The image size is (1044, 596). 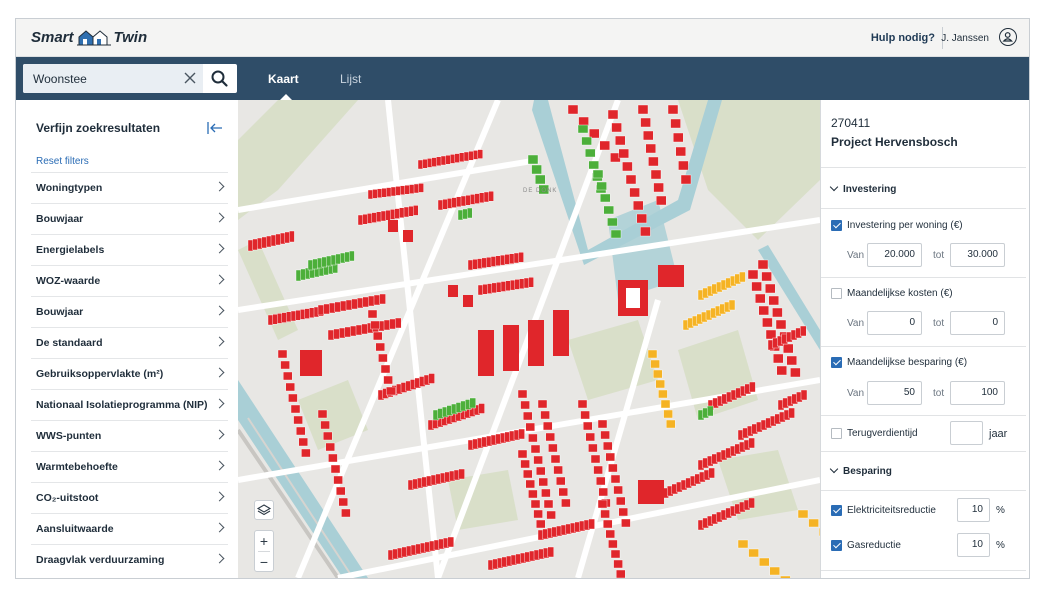 I want to click on search-box: Woonstee, so click(x=130, y=78).